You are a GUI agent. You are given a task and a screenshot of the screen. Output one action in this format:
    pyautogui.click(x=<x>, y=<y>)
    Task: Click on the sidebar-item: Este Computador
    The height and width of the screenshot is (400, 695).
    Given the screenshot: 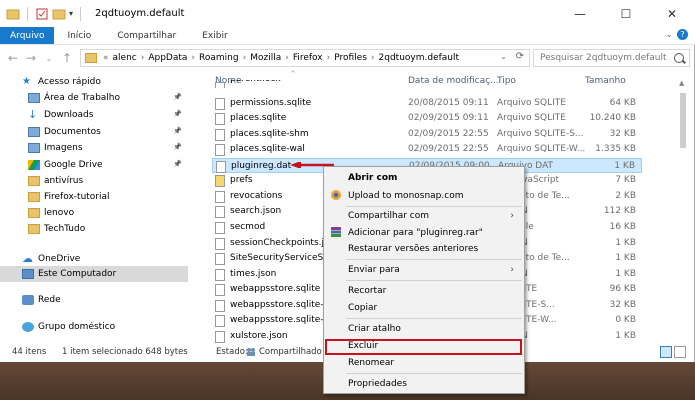 What is the action you would take?
    pyautogui.click(x=94, y=274)
    